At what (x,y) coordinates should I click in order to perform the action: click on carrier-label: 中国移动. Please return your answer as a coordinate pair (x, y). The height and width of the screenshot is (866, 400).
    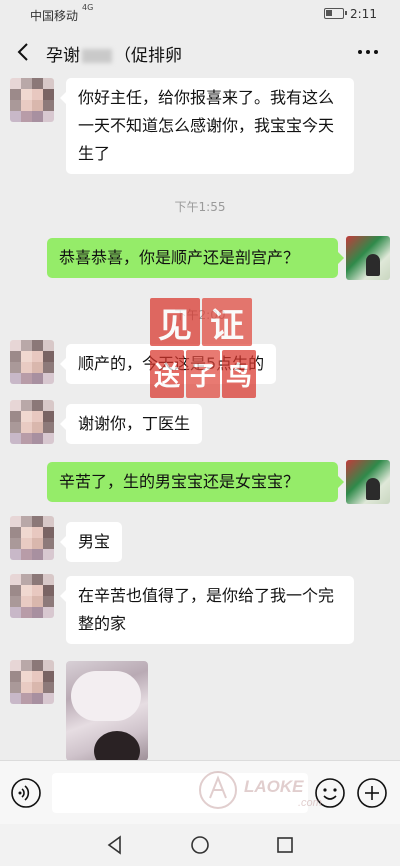
    Looking at the image, I should click on (54, 16).